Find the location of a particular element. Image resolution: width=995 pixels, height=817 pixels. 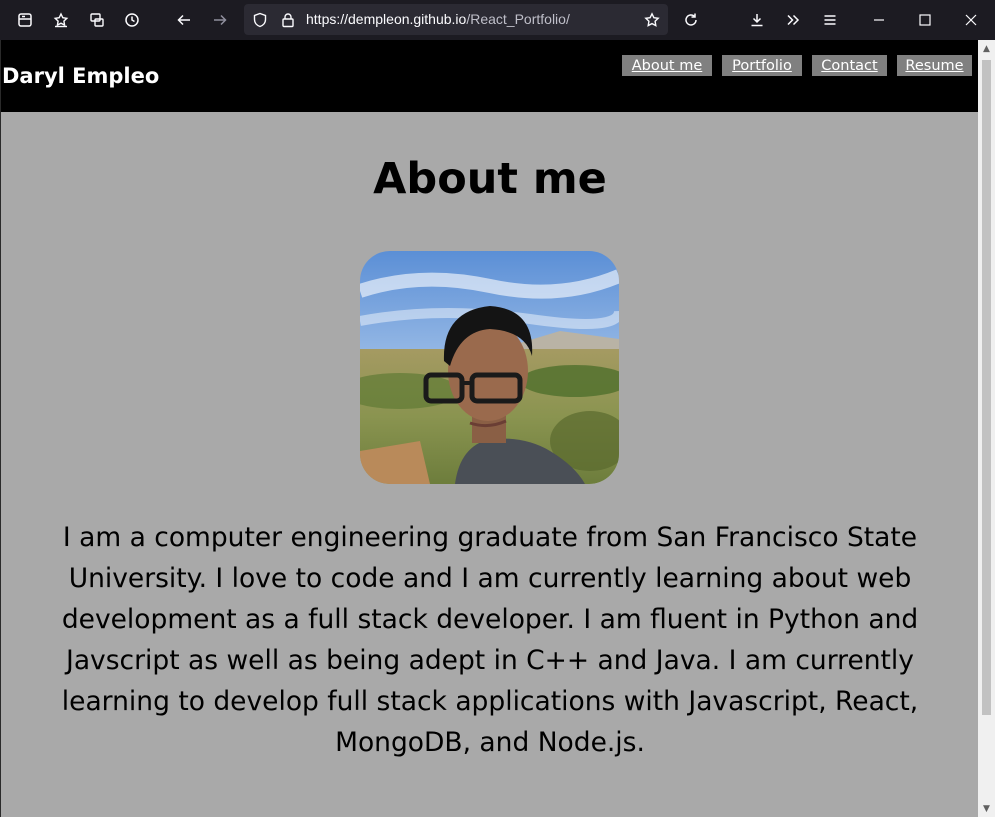

brand-name: Daryl Empleo is located at coordinates (81, 76).